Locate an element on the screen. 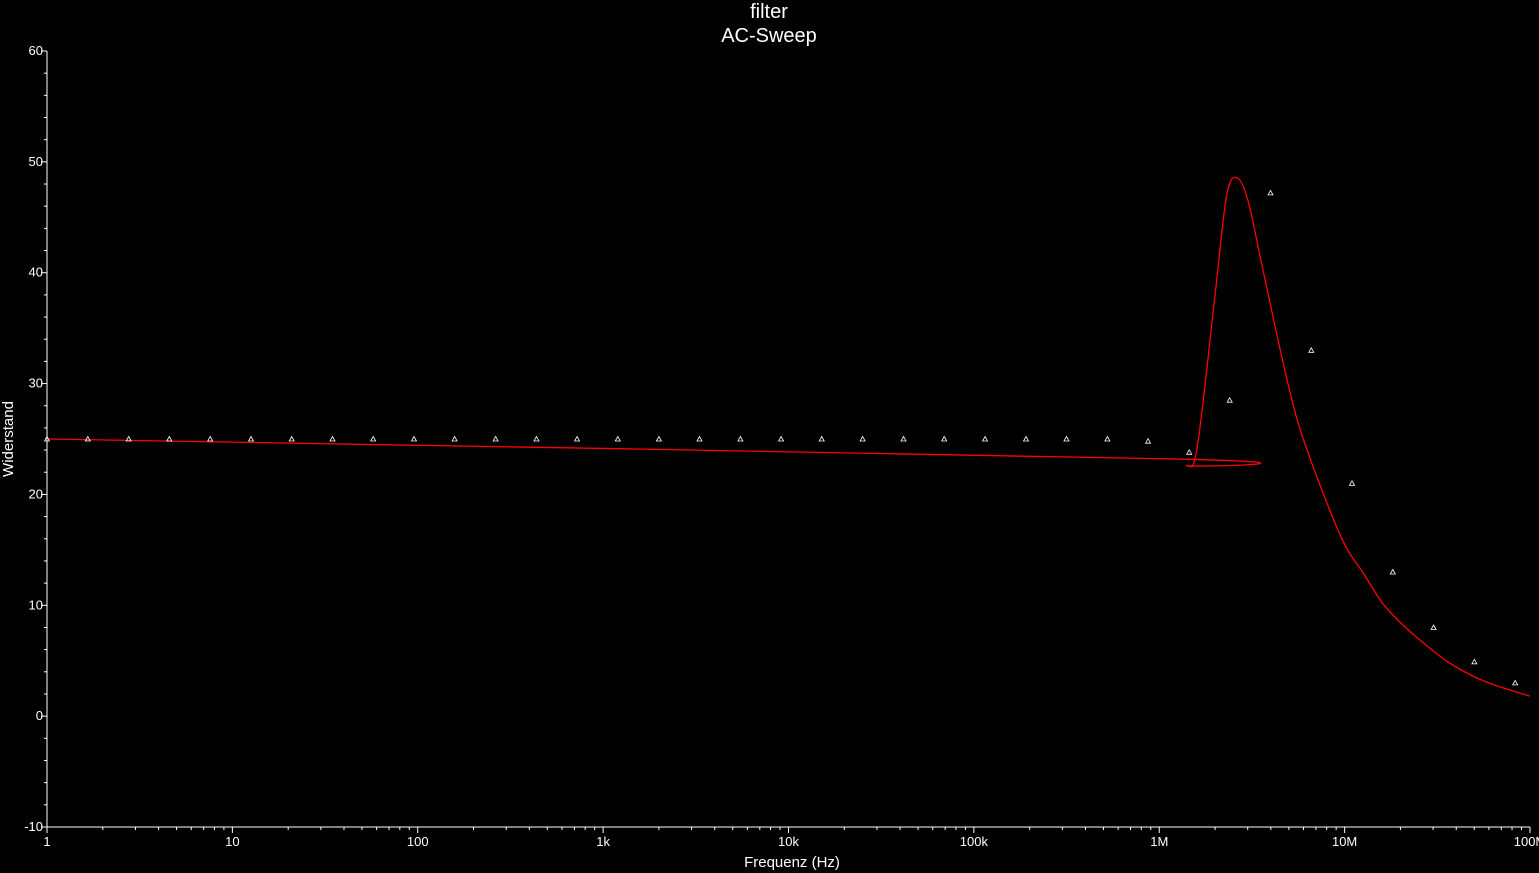 This screenshot has width=1539, height=873. y-tick-label: 50 is located at coordinates (36, 161).